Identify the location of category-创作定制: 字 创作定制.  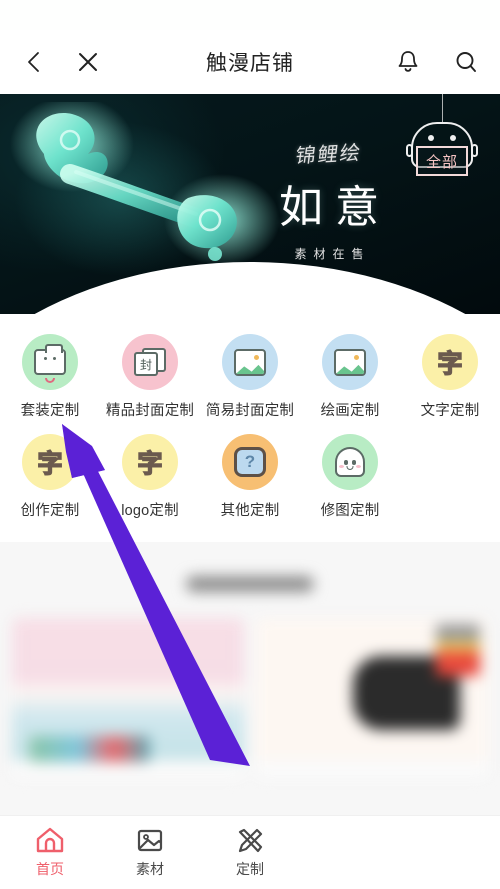
(50, 478).